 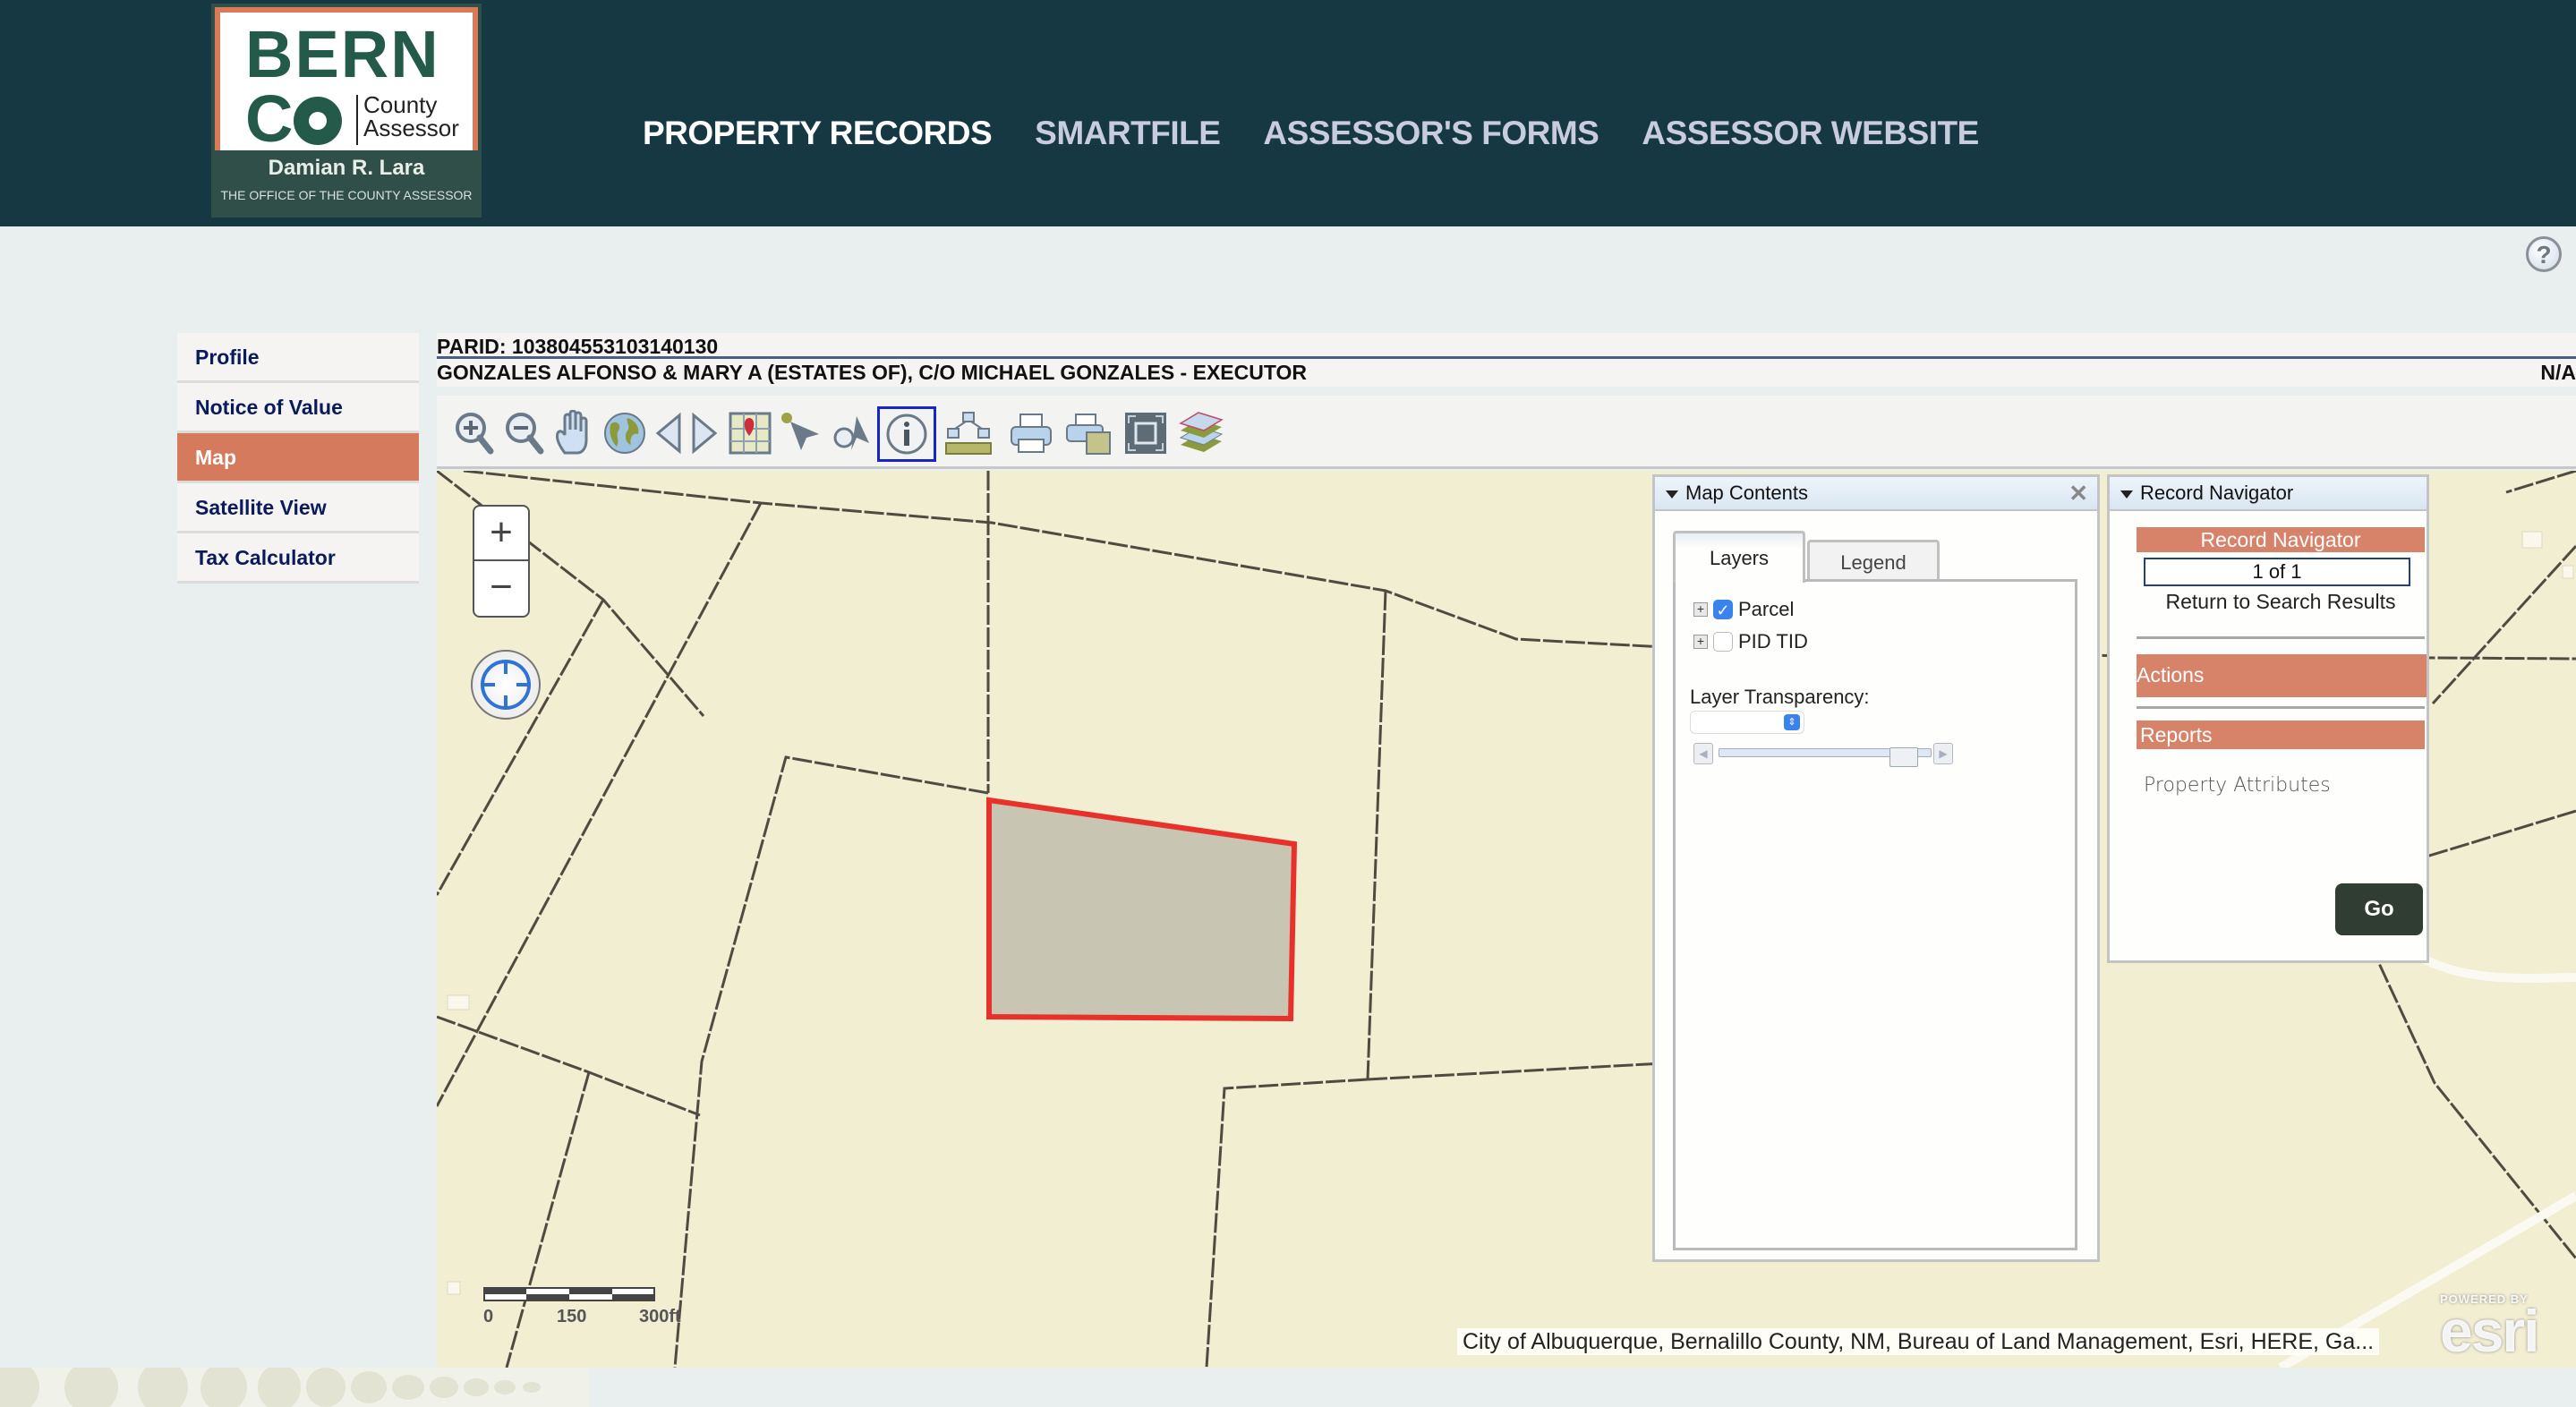 I want to click on arrow-right-icon, so click(x=705, y=433).